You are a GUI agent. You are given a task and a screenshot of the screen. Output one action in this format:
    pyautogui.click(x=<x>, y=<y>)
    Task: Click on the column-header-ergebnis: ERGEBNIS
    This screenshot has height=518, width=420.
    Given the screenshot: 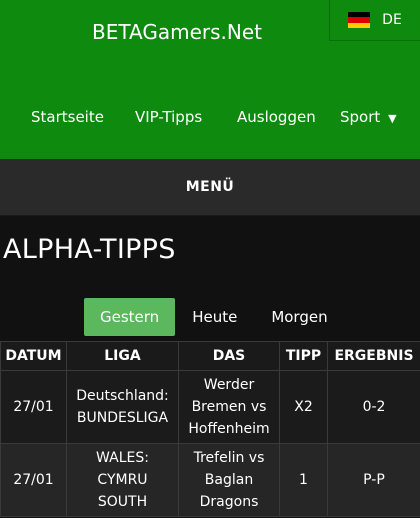 What is the action you would take?
    pyautogui.click(x=373, y=356)
    